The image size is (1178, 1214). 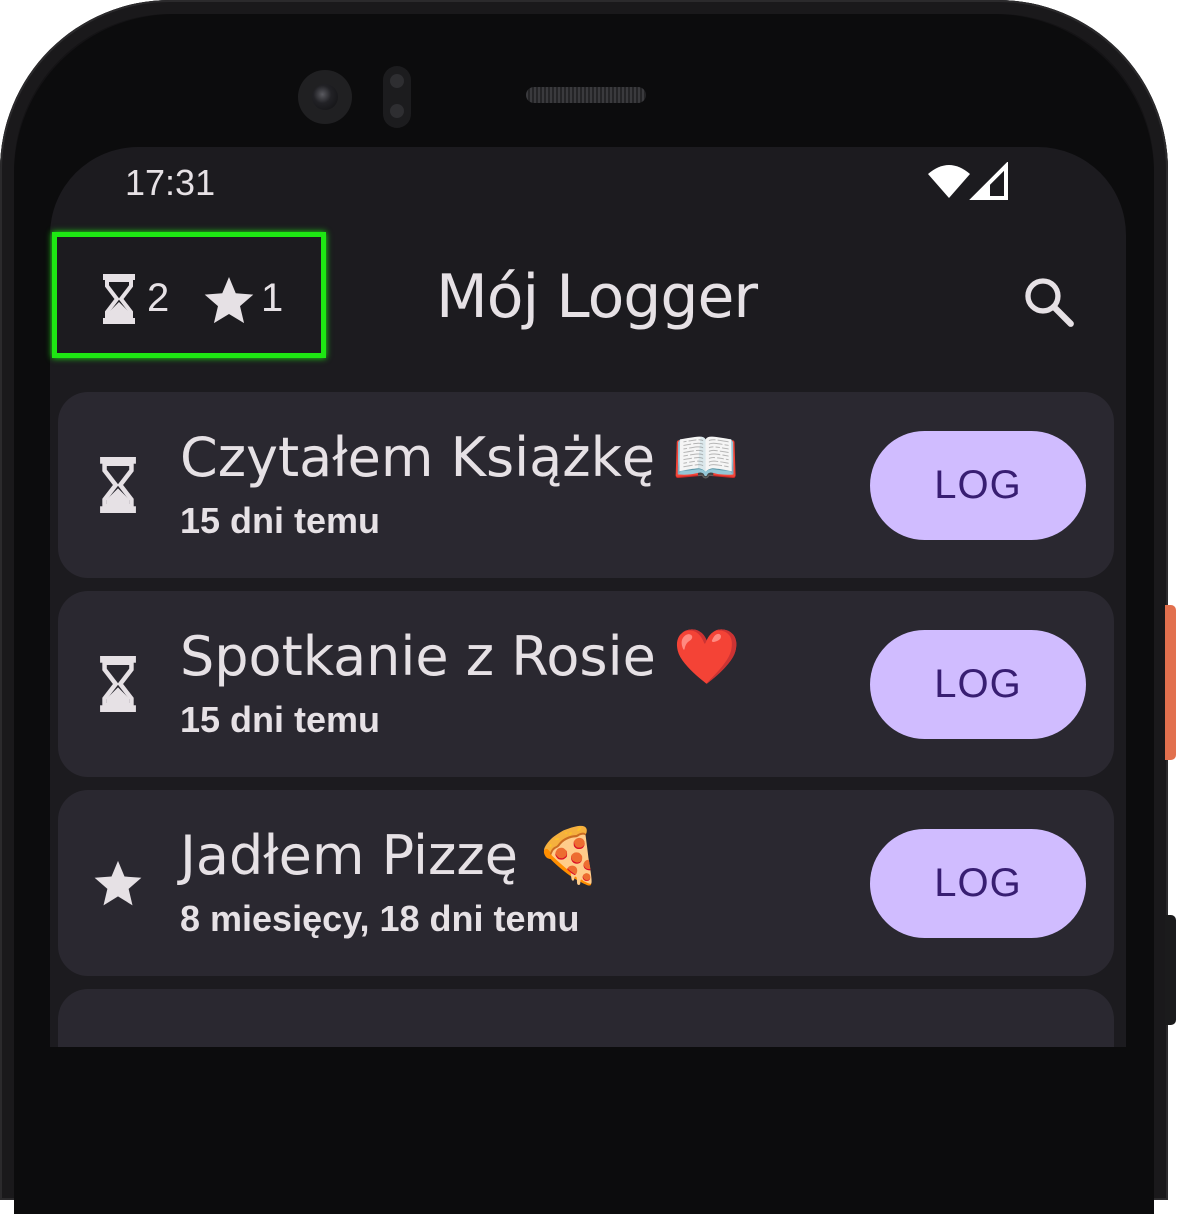 What do you see at coordinates (170, 182) in the screenshot?
I see `status-time: 17:31` at bounding box center [170, 182].